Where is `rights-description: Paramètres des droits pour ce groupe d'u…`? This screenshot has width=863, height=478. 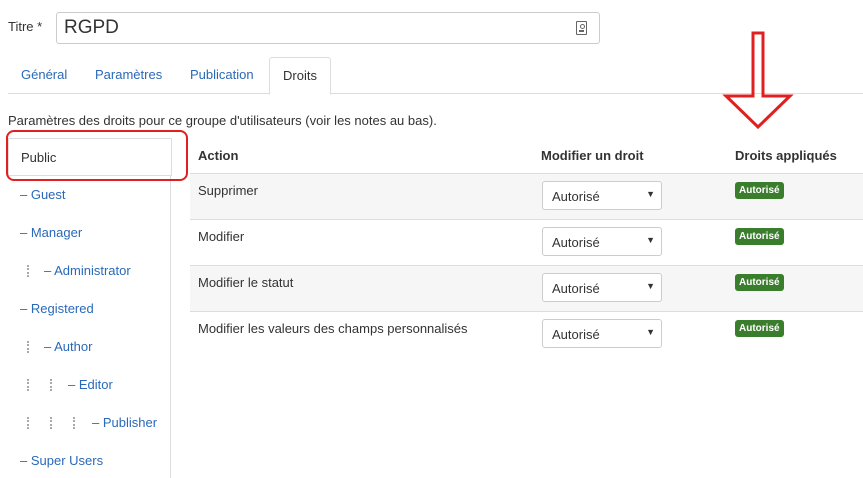 rights-description: Paramètres des droits pour ce groupe d'u… is located at coordinates (222, 120).